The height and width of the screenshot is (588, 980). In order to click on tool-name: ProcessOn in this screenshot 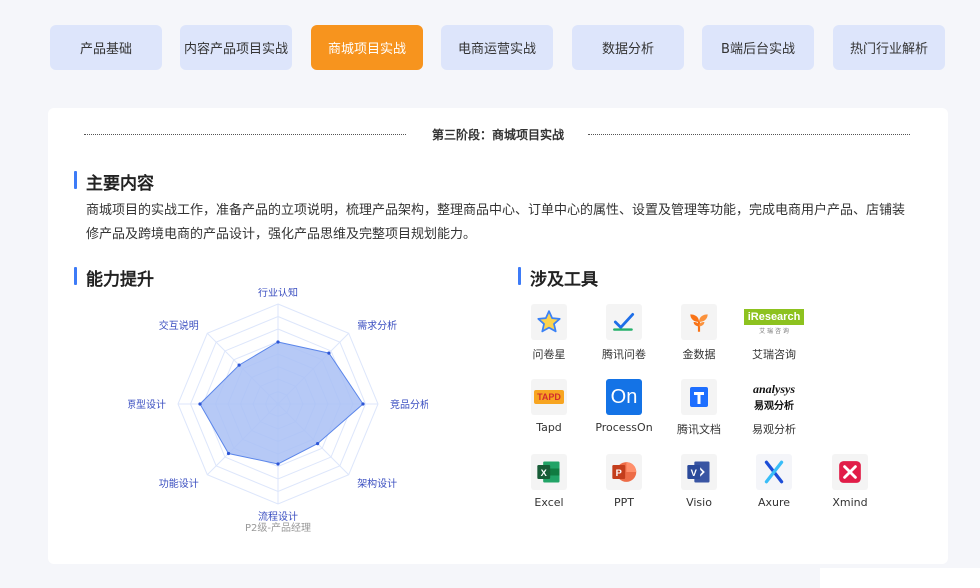, I will do `click(624, 427)`.